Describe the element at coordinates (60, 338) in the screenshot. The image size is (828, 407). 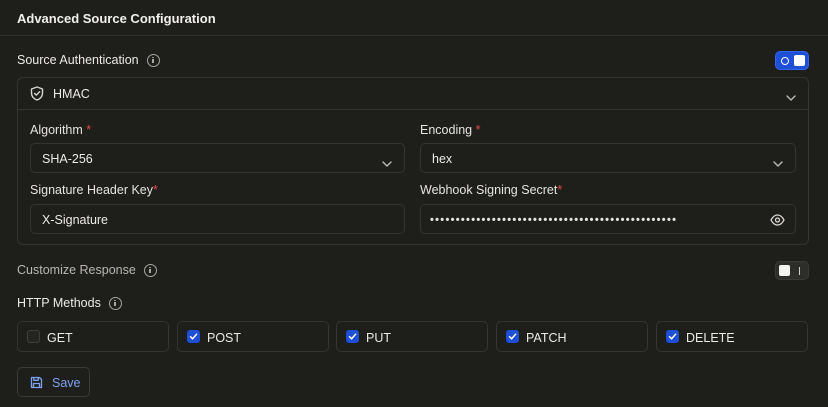
I see `method-label: GET` at that location.